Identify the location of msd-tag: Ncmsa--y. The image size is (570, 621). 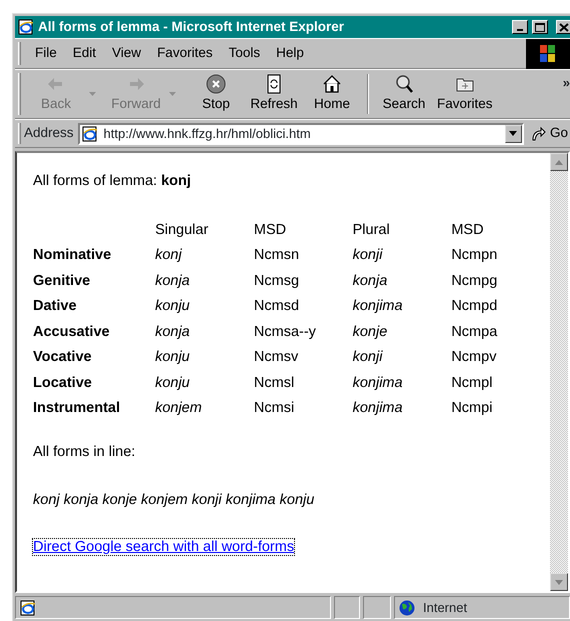
(285, 332).